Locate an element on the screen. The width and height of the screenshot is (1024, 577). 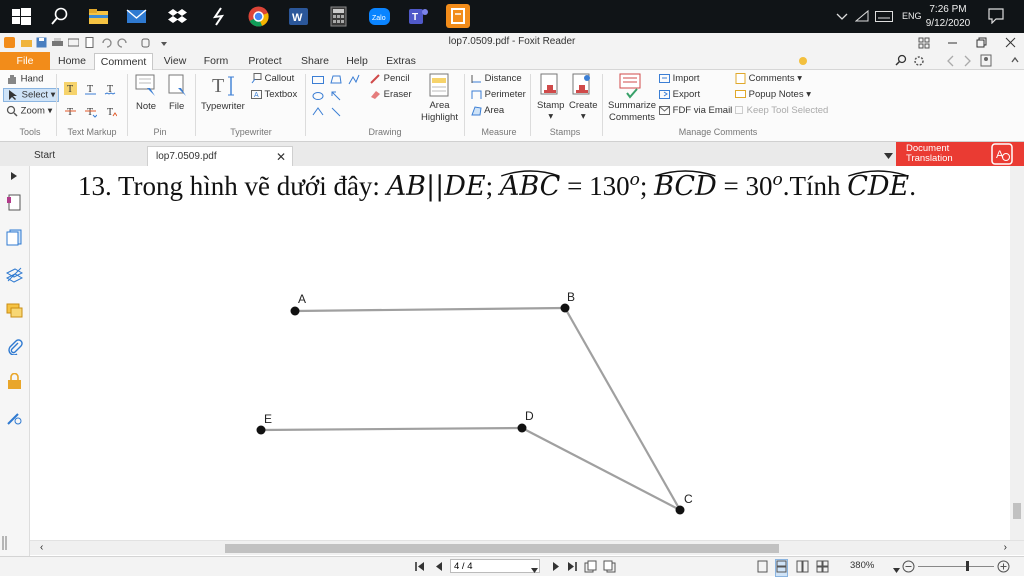
vertical-scroll-thumb is located at coordinates (1017, 511).